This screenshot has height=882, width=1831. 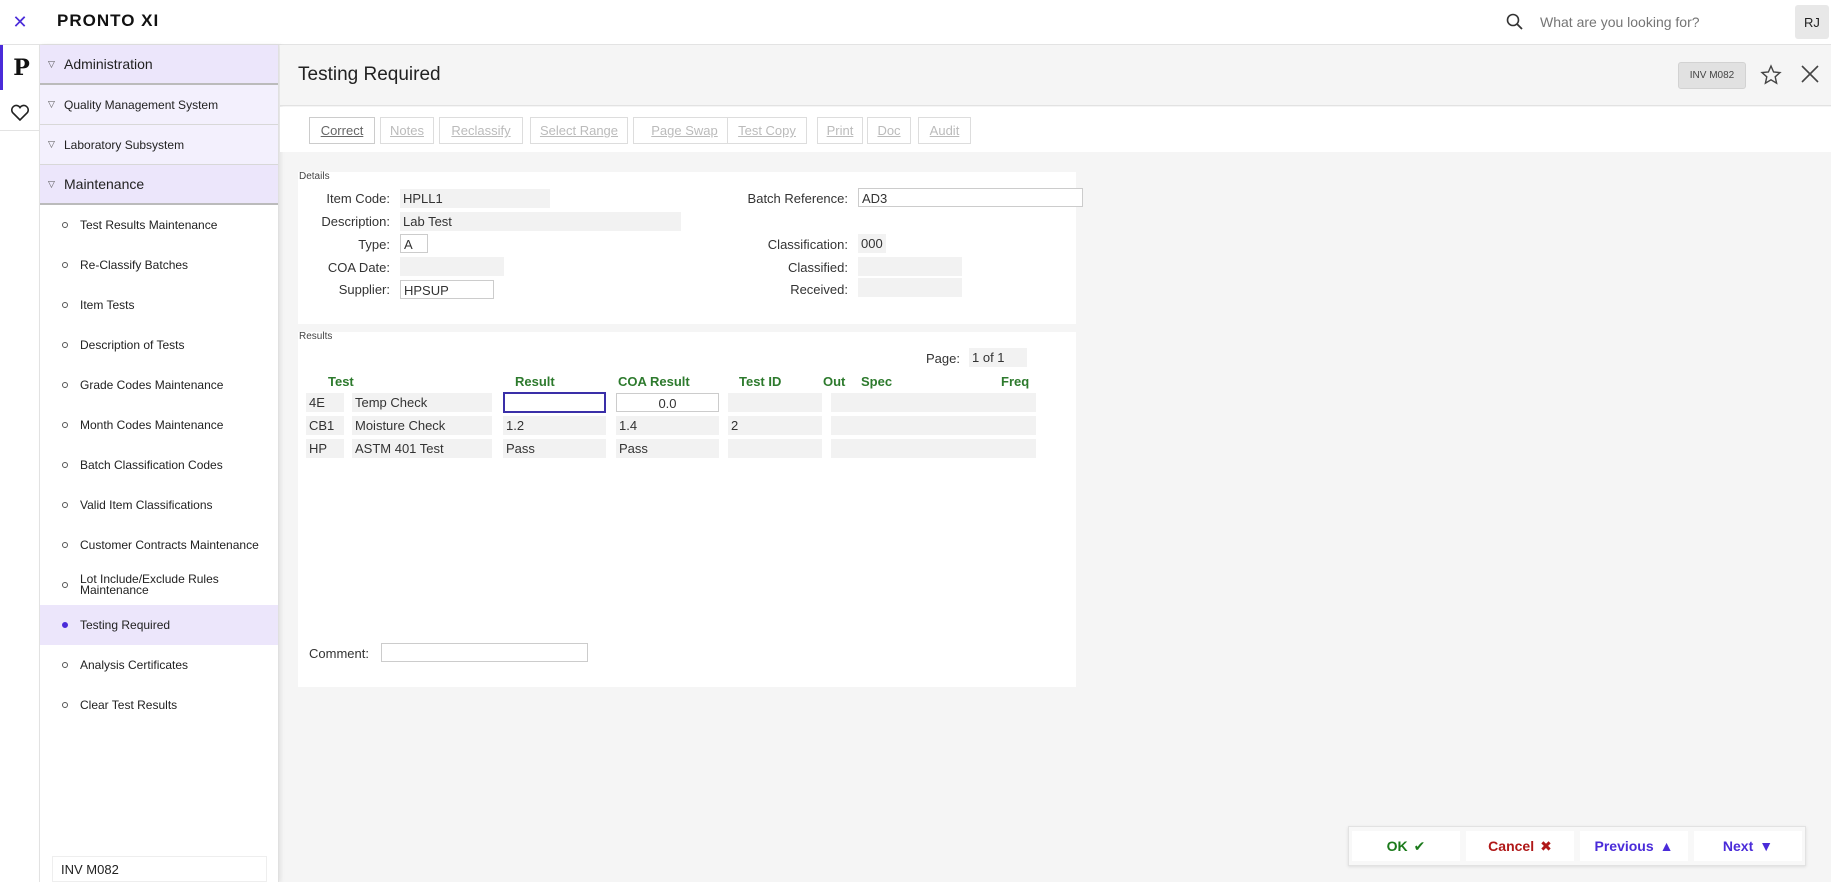 What do you see at coordinates (159, 345) in the screenshot?
I see `sidebar-item-description-of-tests: Description of Tests` at bounding box center [159, 345].